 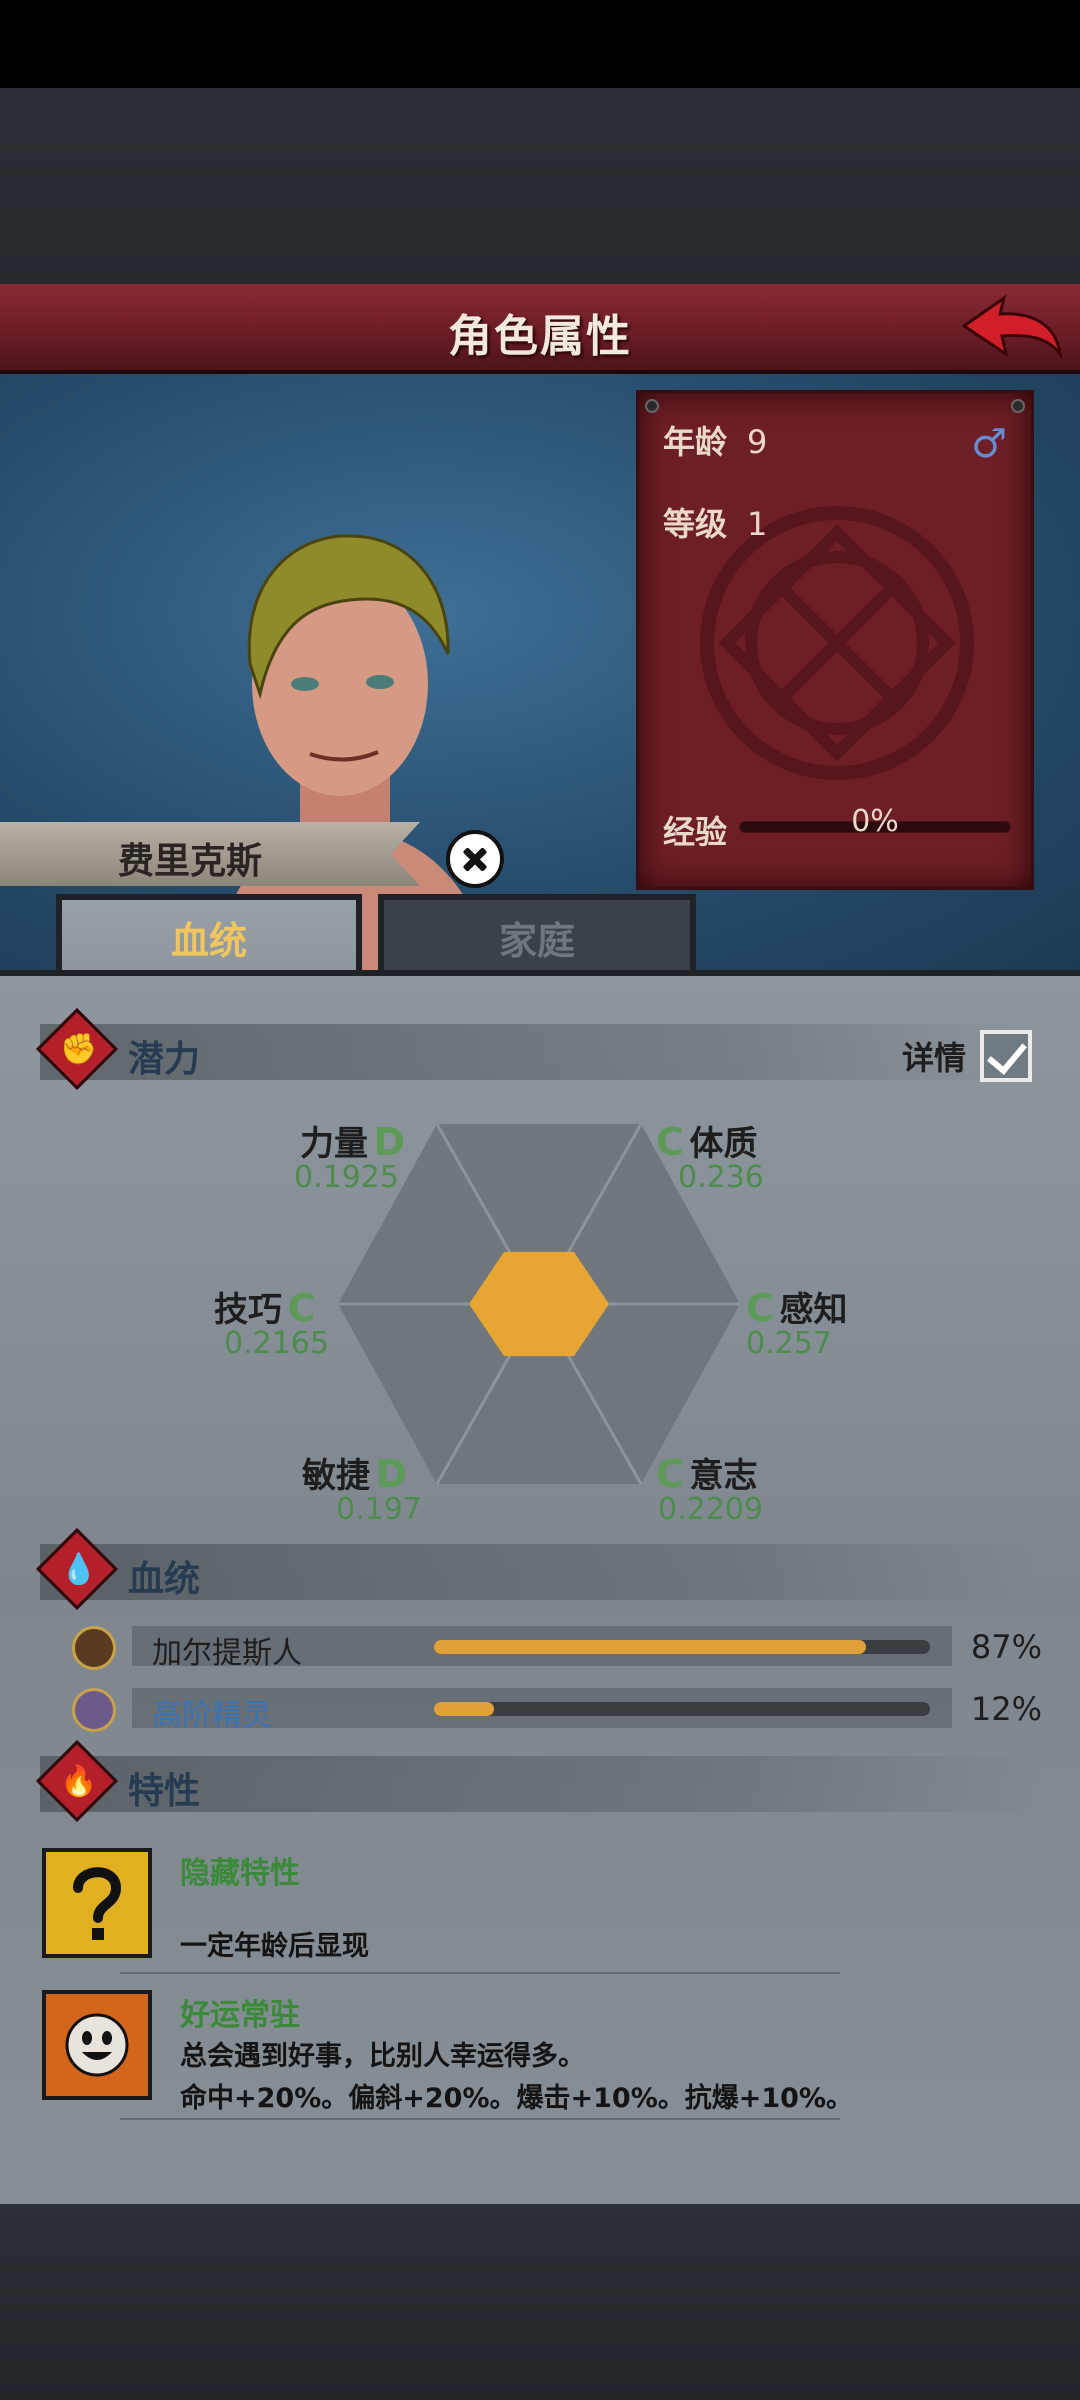 I want to click on back-arrow-icon, so click(x=1012, y=327).